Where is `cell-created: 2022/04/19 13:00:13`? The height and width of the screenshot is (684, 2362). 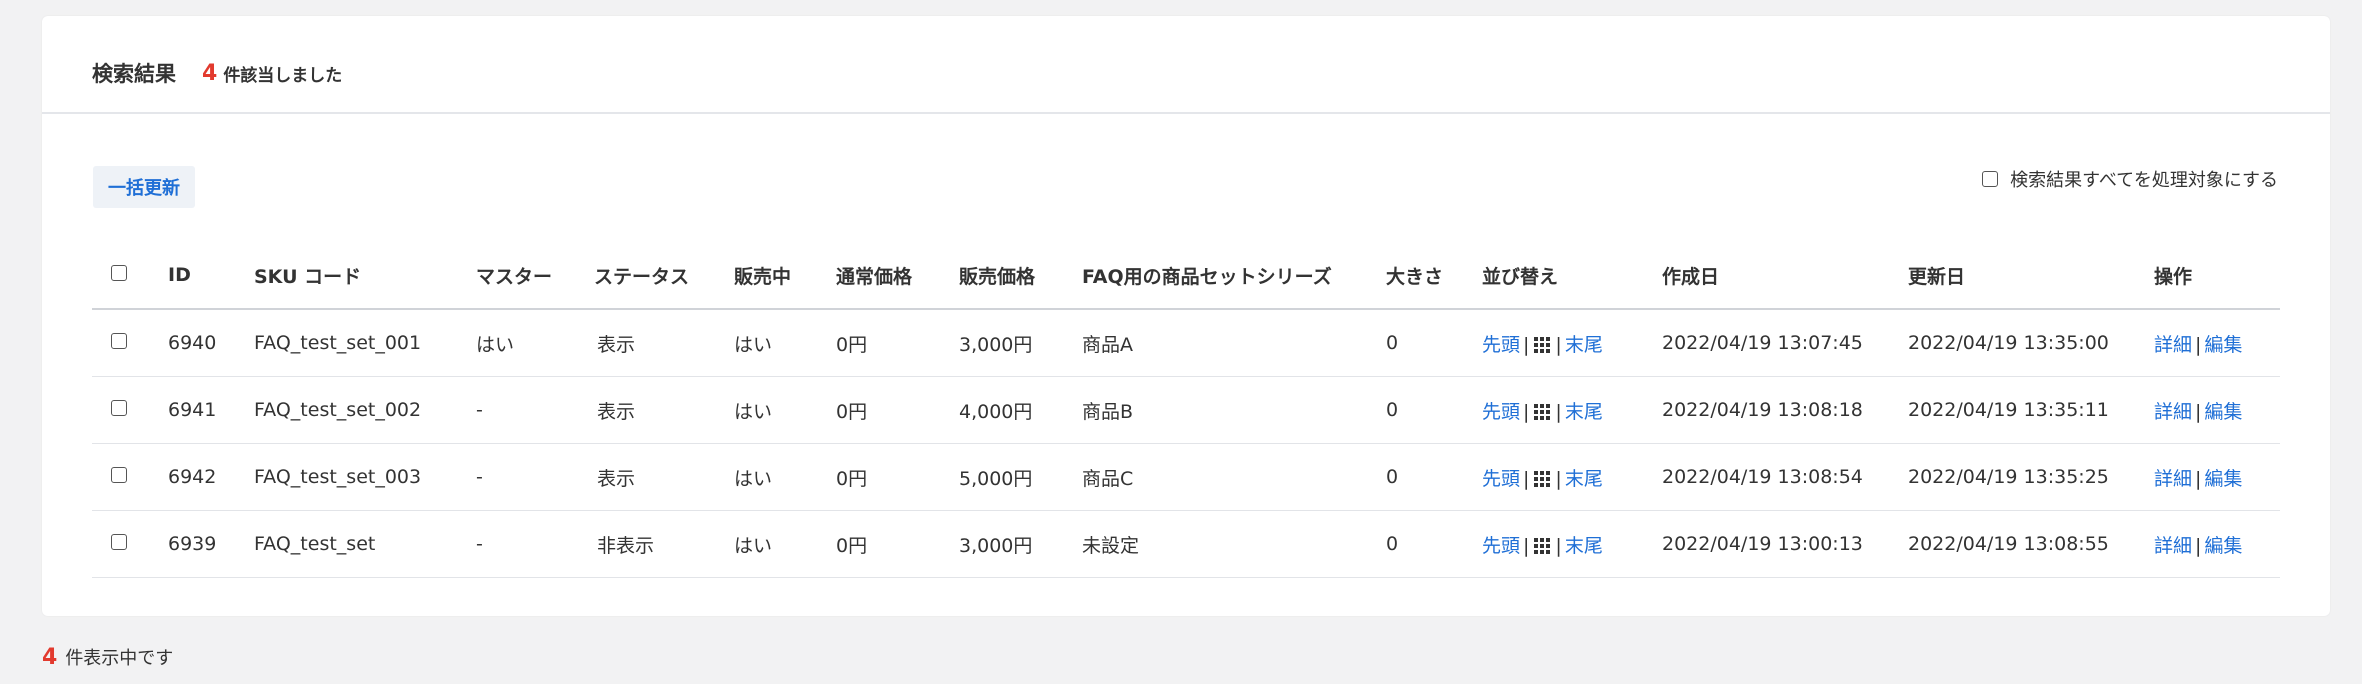
cell-created: 2022/04/19 13:00:13 is located at coordinates (1785, 544).